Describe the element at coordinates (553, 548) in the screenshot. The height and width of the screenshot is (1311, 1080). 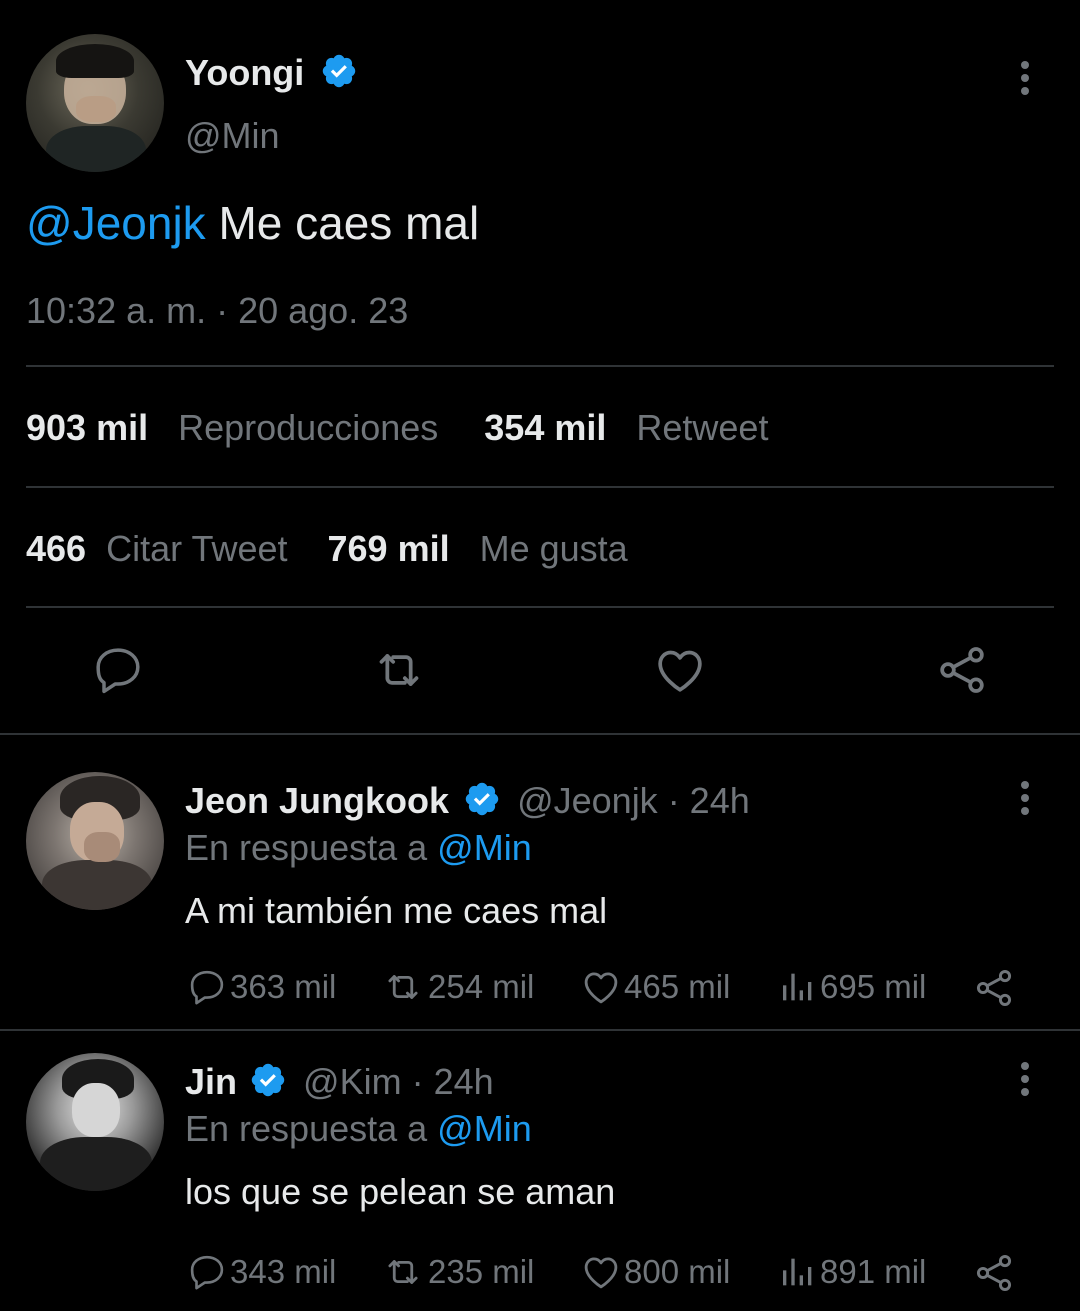
I see `likes-label: Me gusta` at that location.